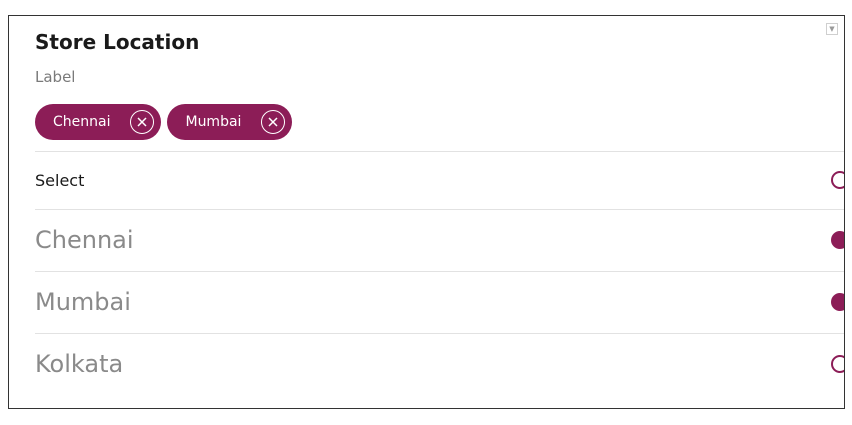  I want to click on chip-label: Mumbai, so click(213, 122).